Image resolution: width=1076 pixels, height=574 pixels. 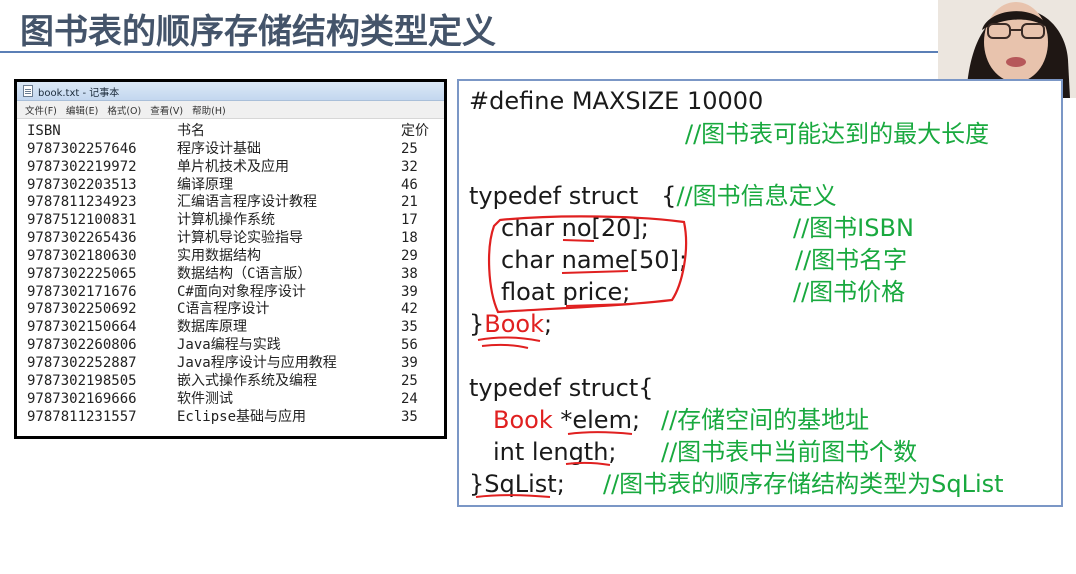 I want to click on row-isbn: 9787512100831, so click(x=82, y=220).